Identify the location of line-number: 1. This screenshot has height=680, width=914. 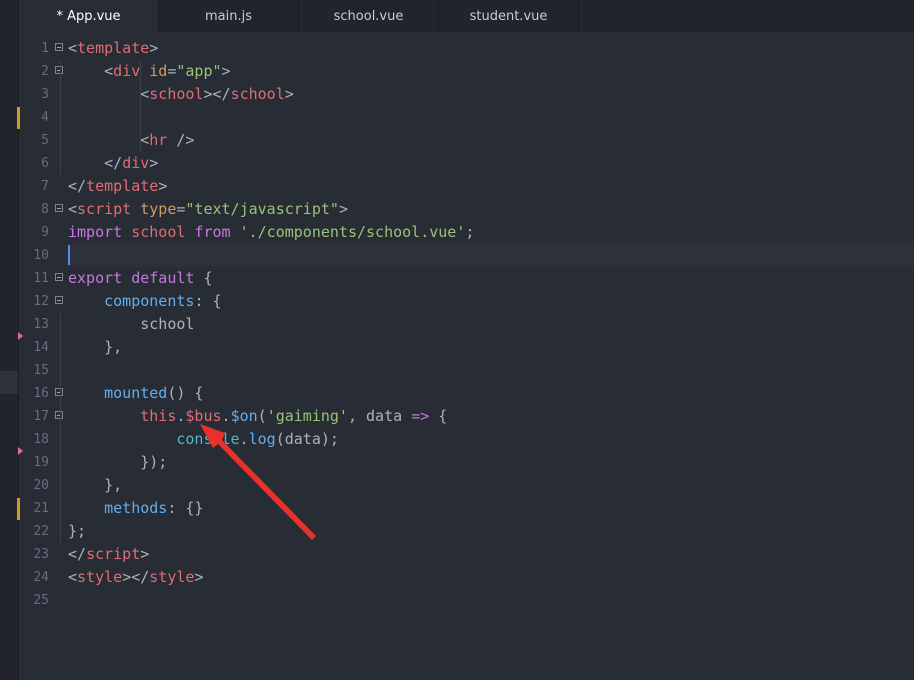
(45, 48).